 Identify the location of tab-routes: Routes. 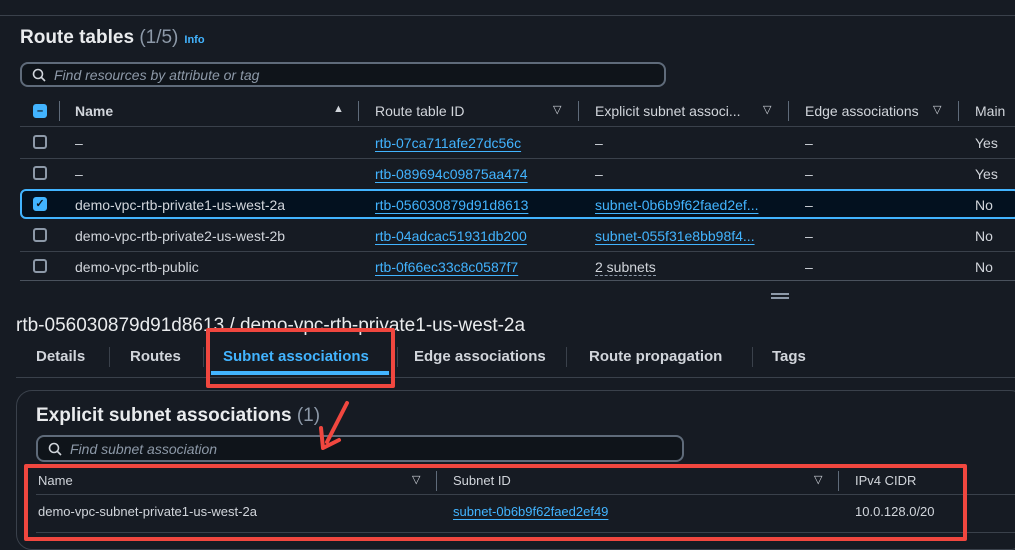
(155, 356).